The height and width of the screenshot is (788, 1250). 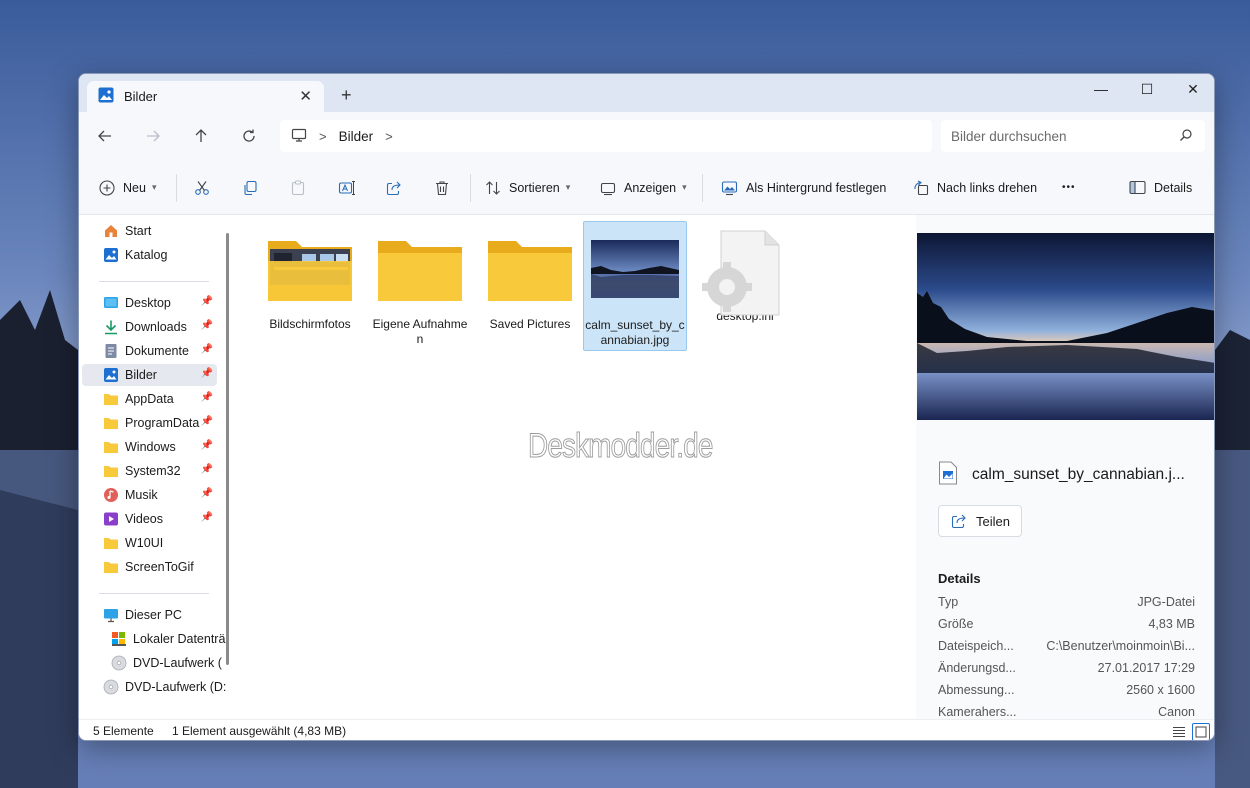 I want to click on sidebar-item-label: Desktop, so click(x=148, y=303).